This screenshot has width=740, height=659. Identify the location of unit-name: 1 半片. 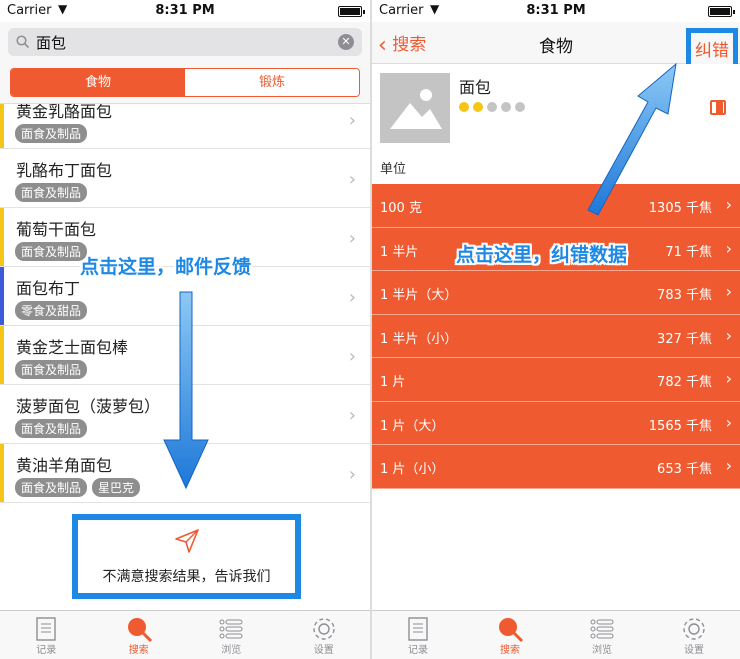
(399, 252).